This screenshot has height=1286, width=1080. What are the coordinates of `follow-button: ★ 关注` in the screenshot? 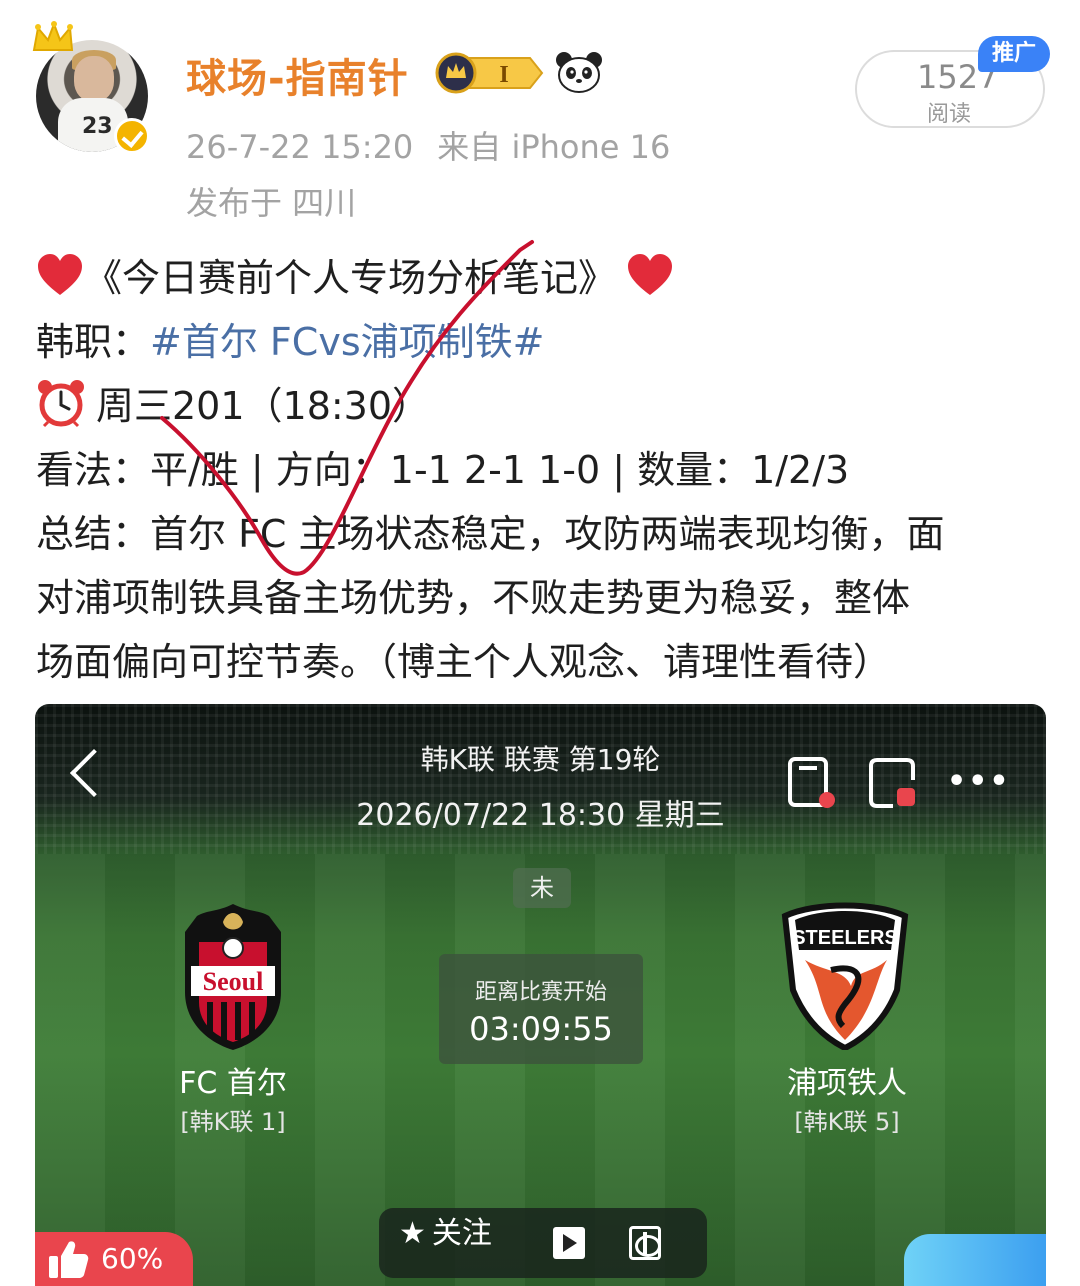 It's located at (445, 1243).